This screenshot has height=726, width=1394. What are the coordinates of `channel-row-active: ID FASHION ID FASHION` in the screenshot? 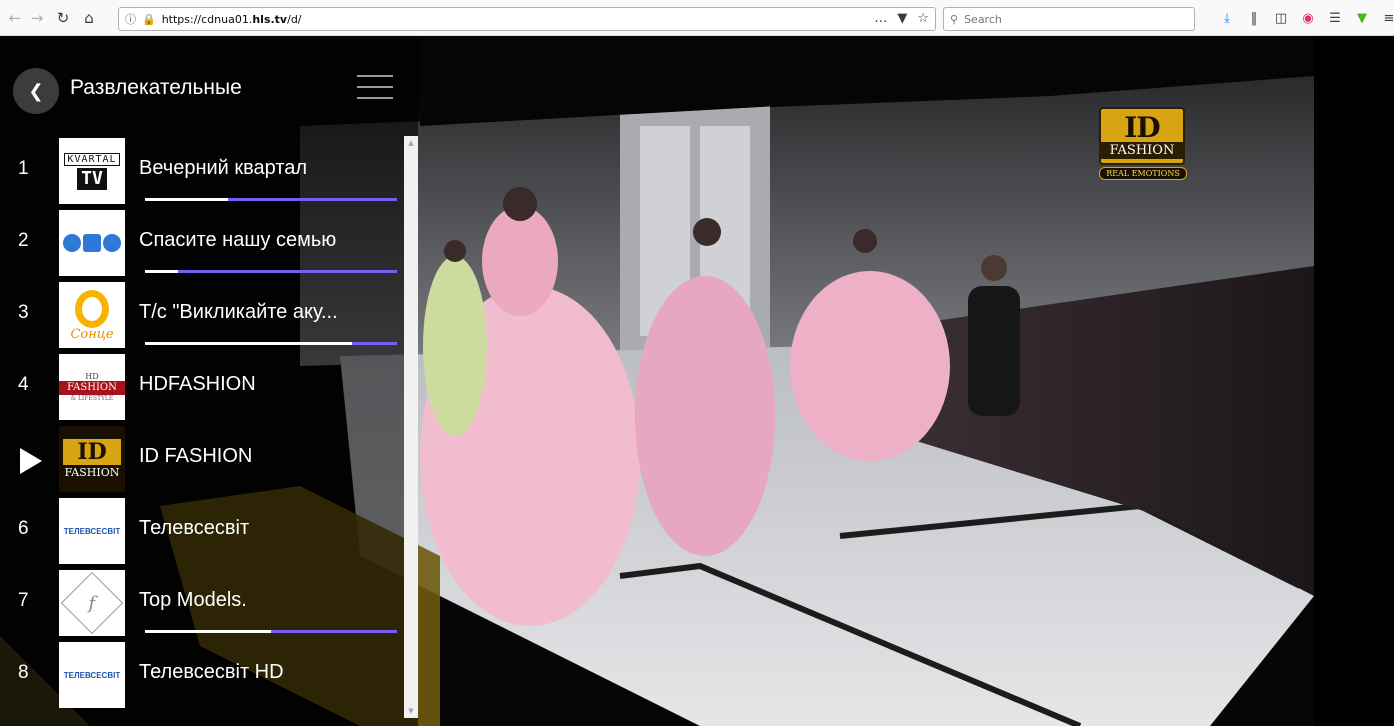 It's located at (202, 460).